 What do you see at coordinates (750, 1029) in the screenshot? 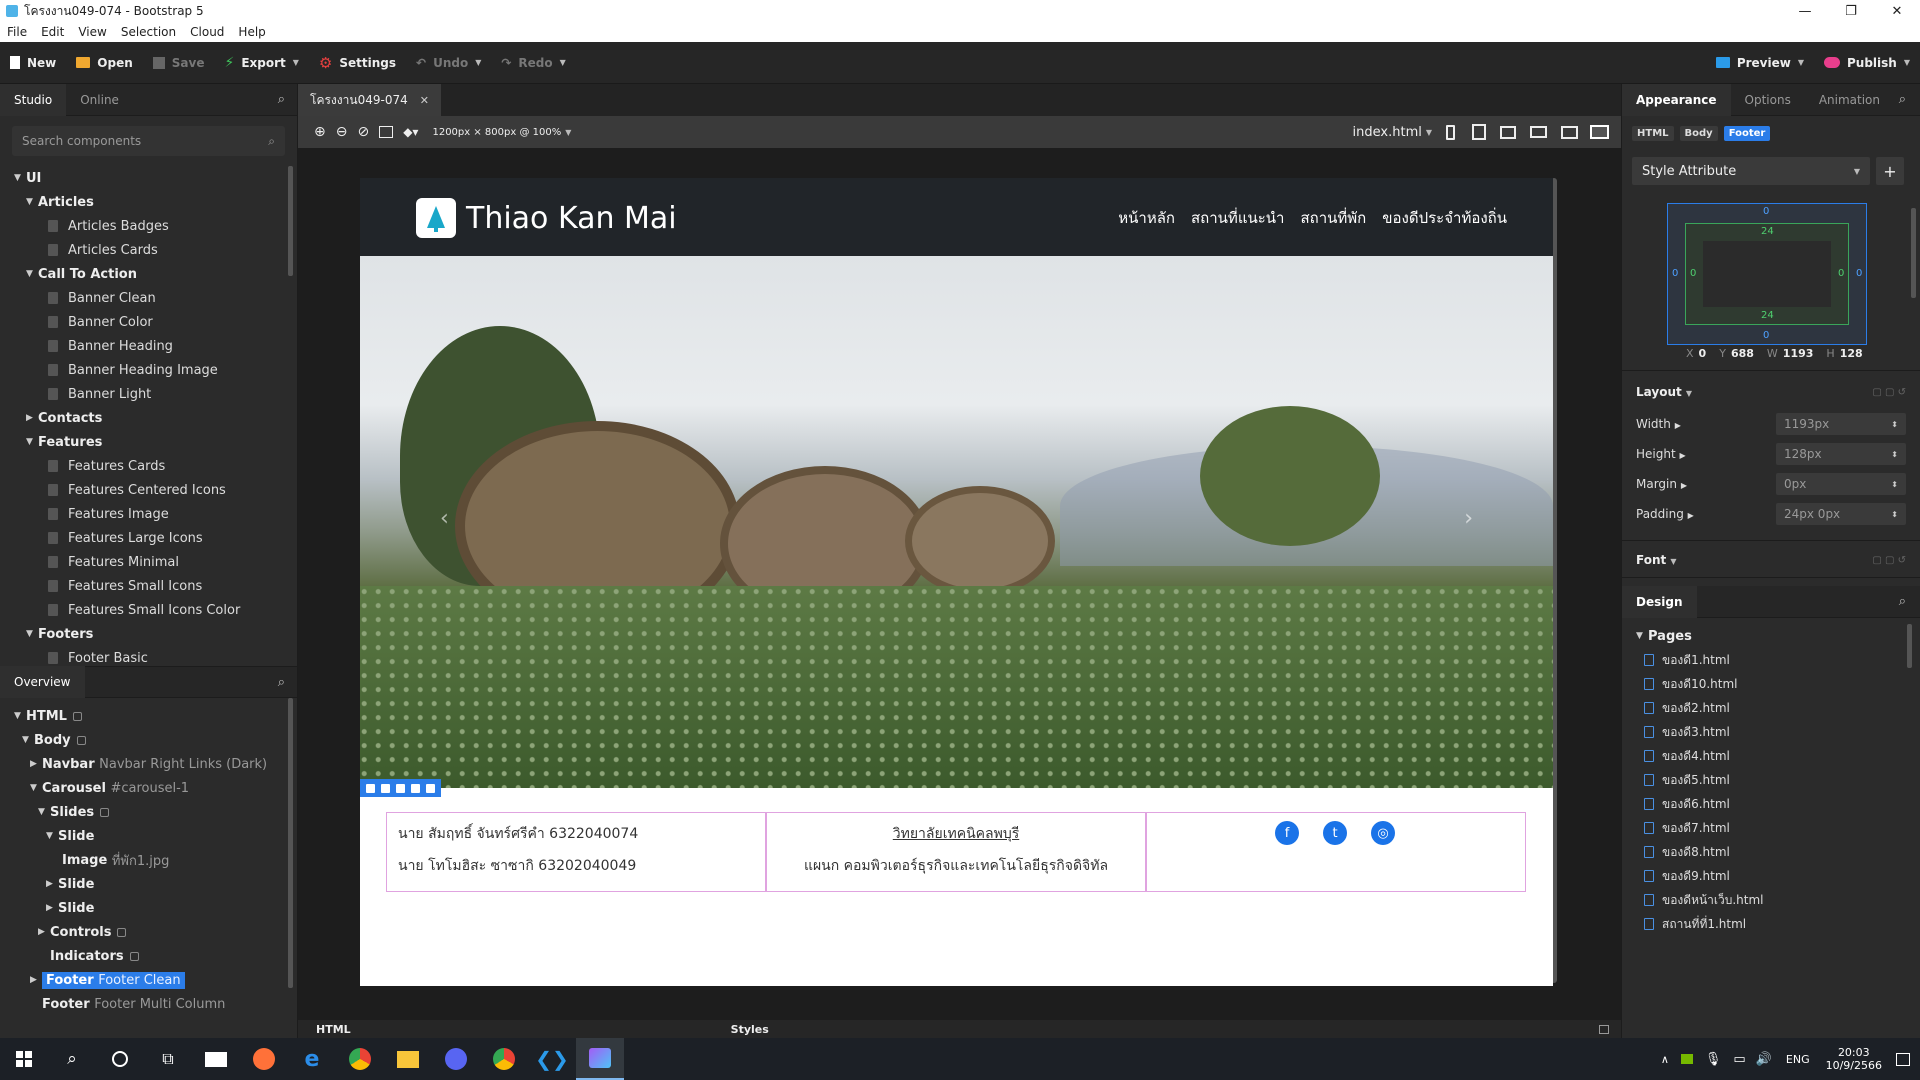
I see `tab-styles: Styles` at bounding box center [750, 1029].